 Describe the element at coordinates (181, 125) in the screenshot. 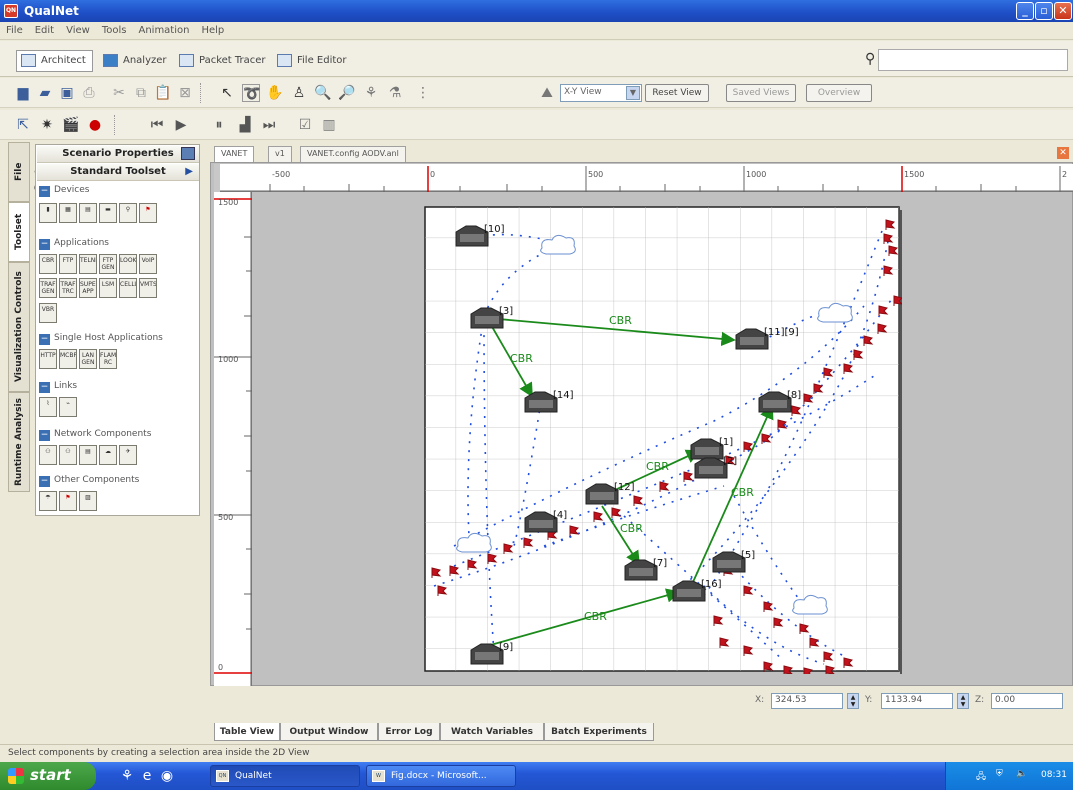

I see `play-icon: ▶` at that location.